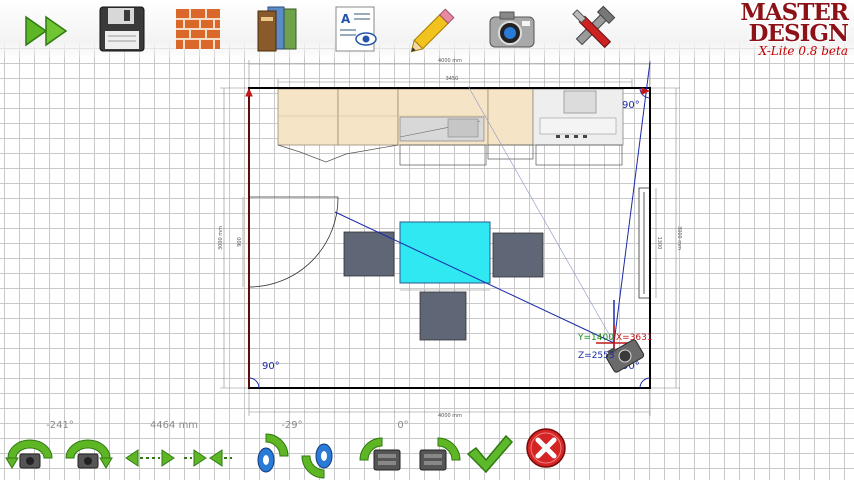 This screenshot has width=854, height=480. Describe the element at coordinates (798, 33) in the screenshot. I see `logo-line-2: DESIGN` at that location.